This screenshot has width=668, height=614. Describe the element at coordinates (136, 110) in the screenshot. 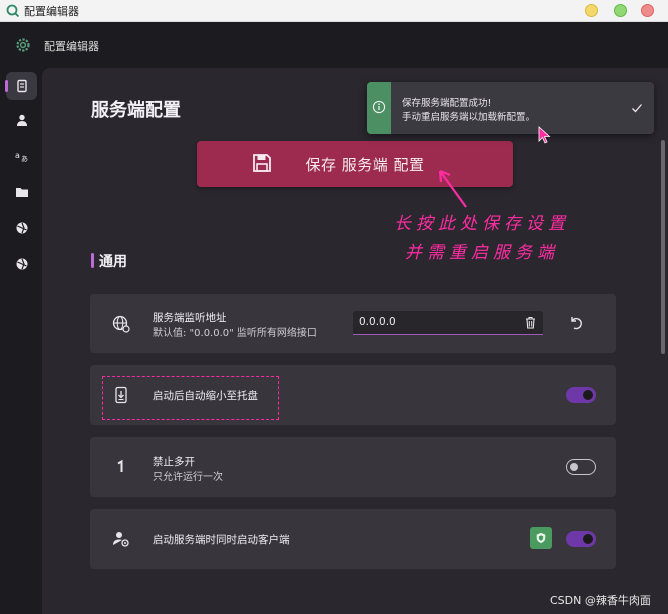

I see `page-title: 服务端配置` at that location.